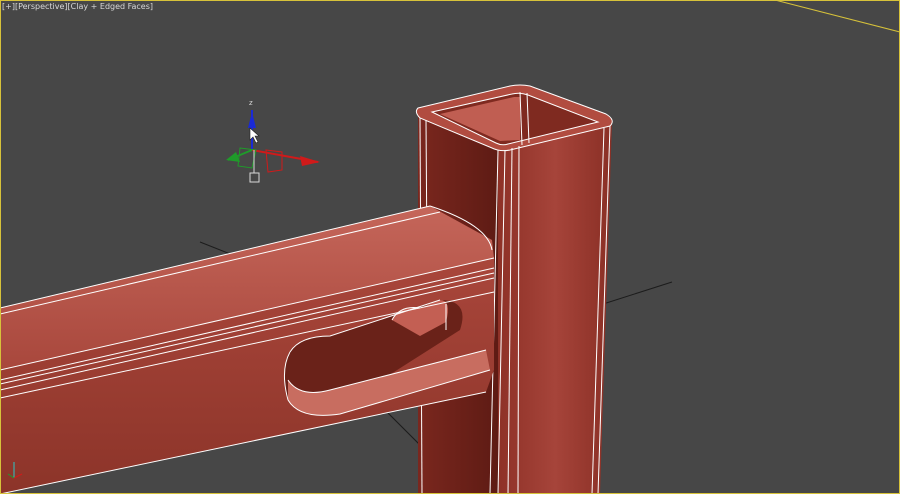 This screenshot has height=494, width=900. What do you see at coordinates (251, 103) in the screenshot?
I see `gizmo-z-label: z` at bounding box center [251, 103].